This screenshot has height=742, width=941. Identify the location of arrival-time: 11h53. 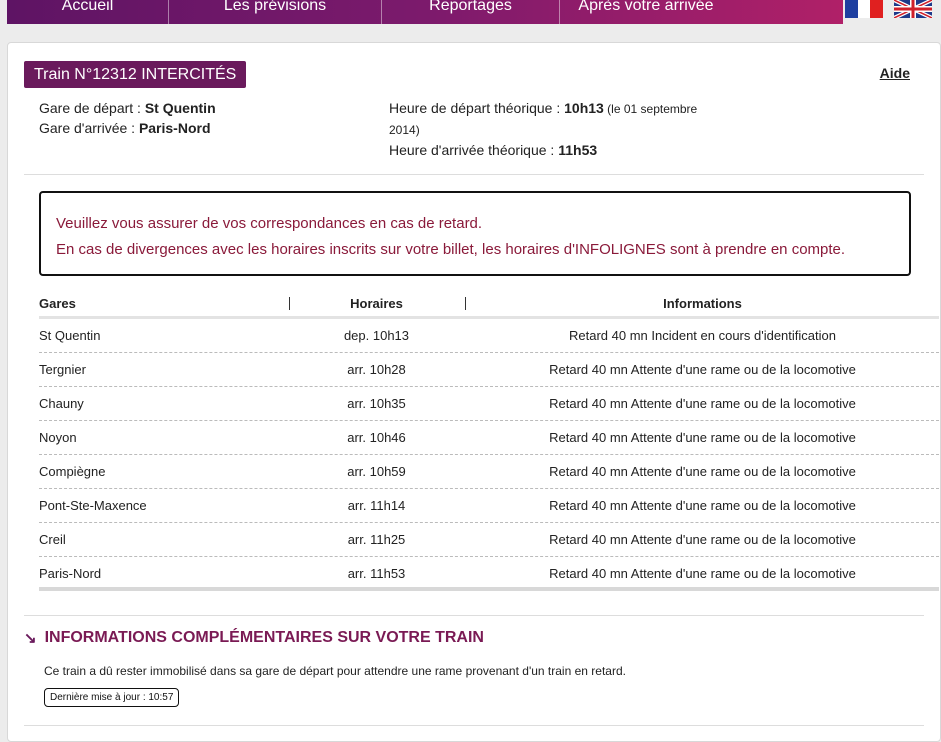
(578, 150).